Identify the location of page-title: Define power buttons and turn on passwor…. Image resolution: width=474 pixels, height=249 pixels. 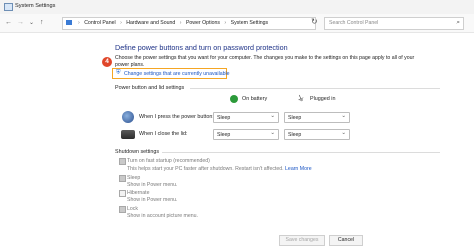
(201, 47).